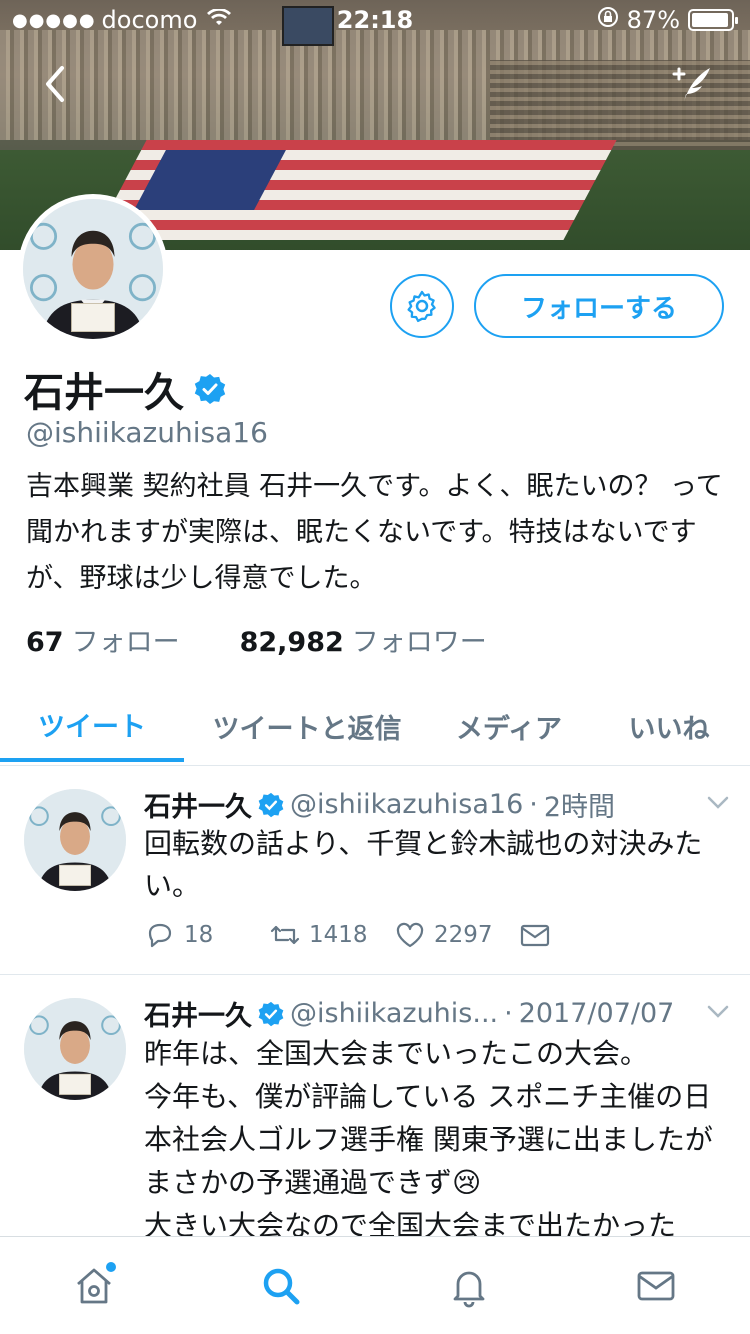  What do you see at coordinates (713, 20) in the screenshot?
I see `battery-icon` at bounding box center [713, 20].